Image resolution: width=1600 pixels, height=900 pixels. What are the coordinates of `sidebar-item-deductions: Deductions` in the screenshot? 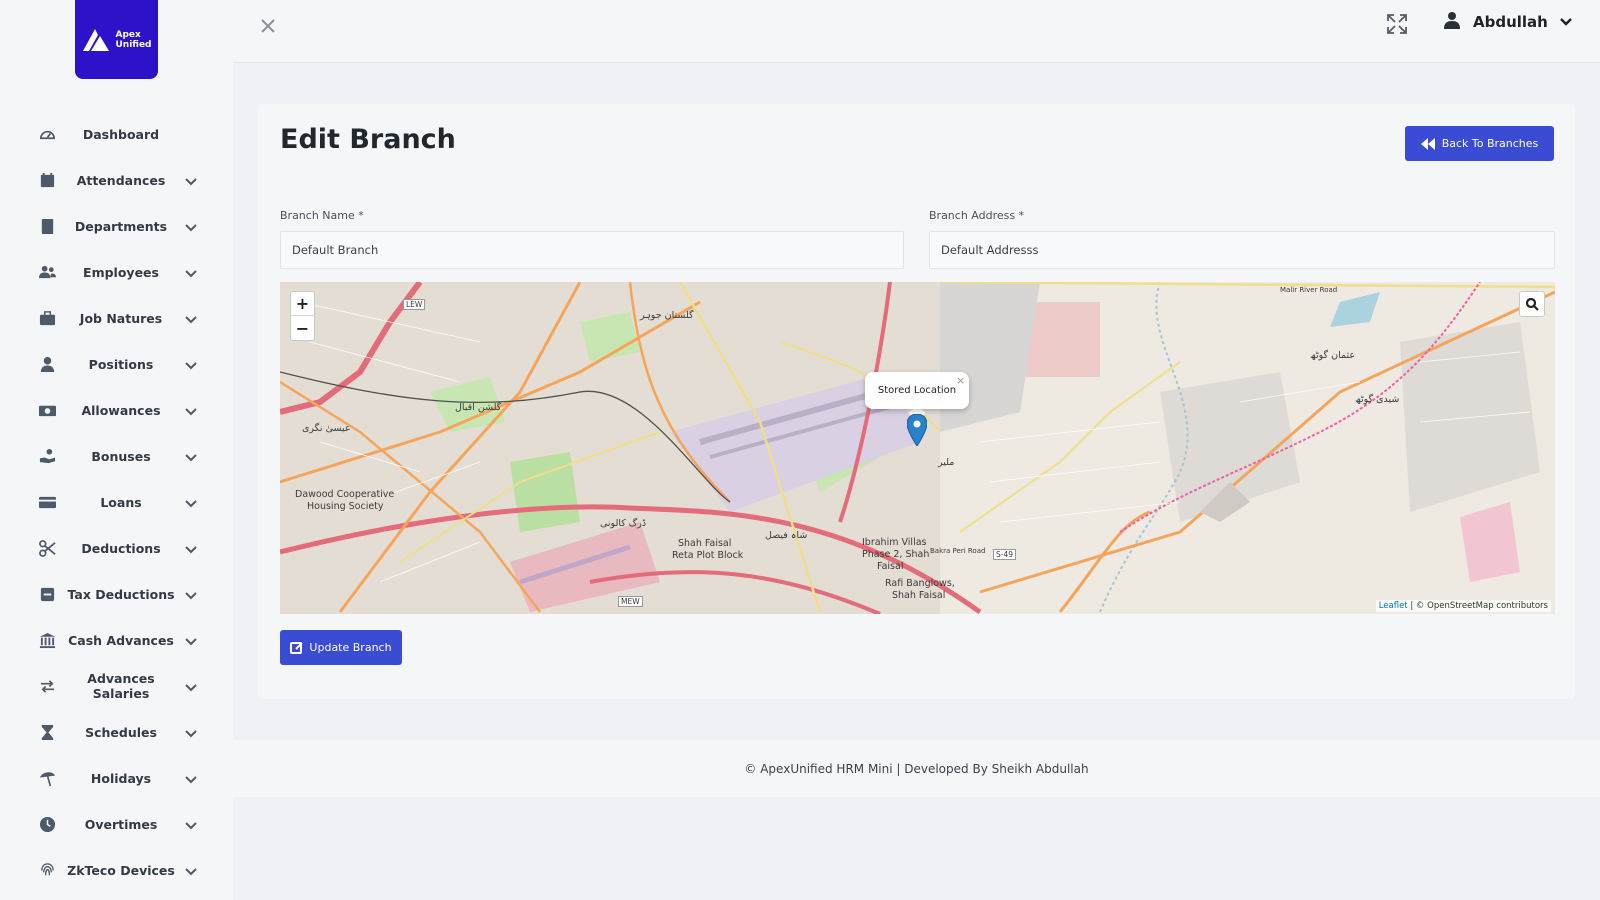 It's located at (116, 548).